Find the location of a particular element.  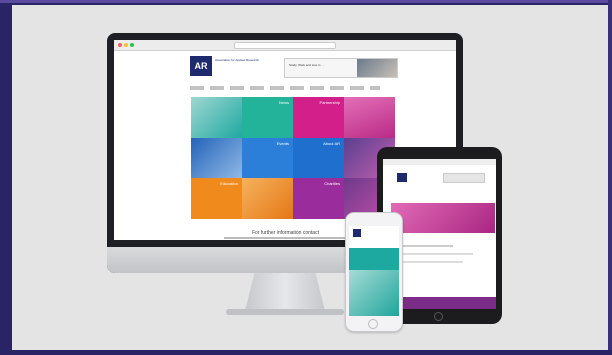

phone-home-button is located at coordinates (373, 324).